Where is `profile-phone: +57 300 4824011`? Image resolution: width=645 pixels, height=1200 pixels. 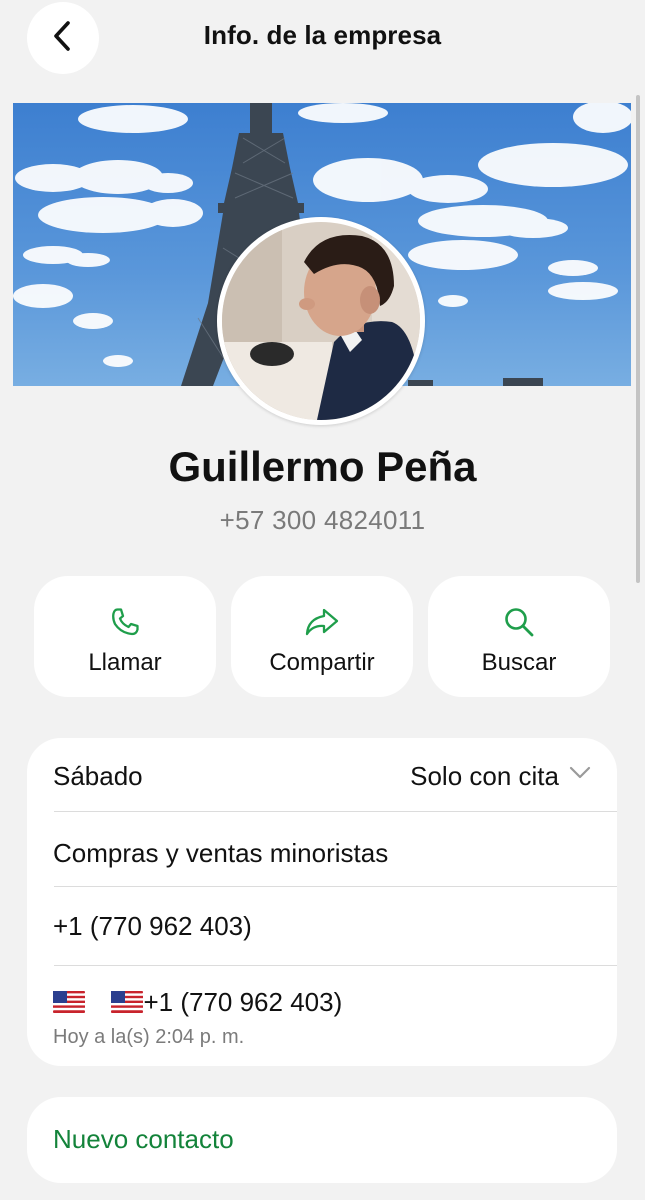
profile-phone: +57 300 4824011 is located at coordinates (322, 520).